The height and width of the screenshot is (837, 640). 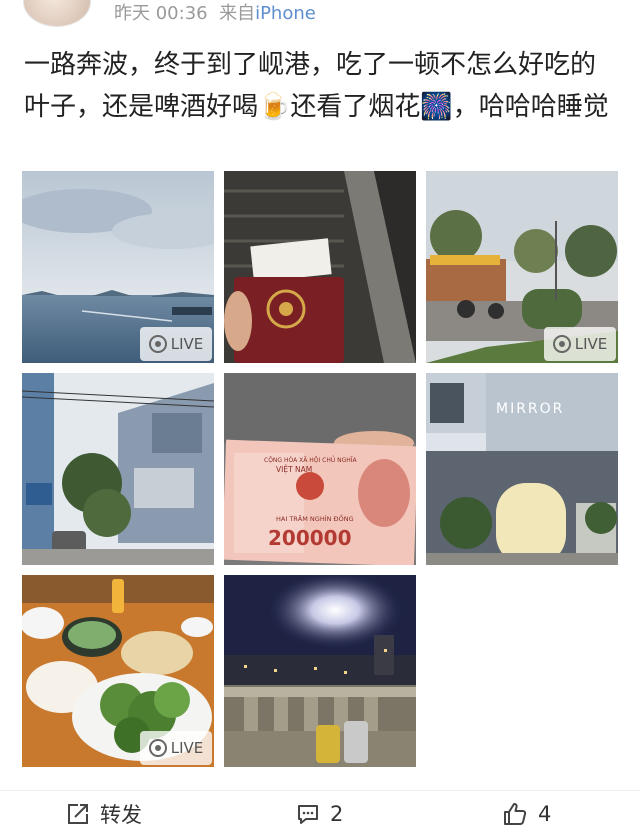 What do you see at coordinates (530, 409) in the screenshot?
I see `cafe-name-text: MIRROR` at bounding box center [530, 409].